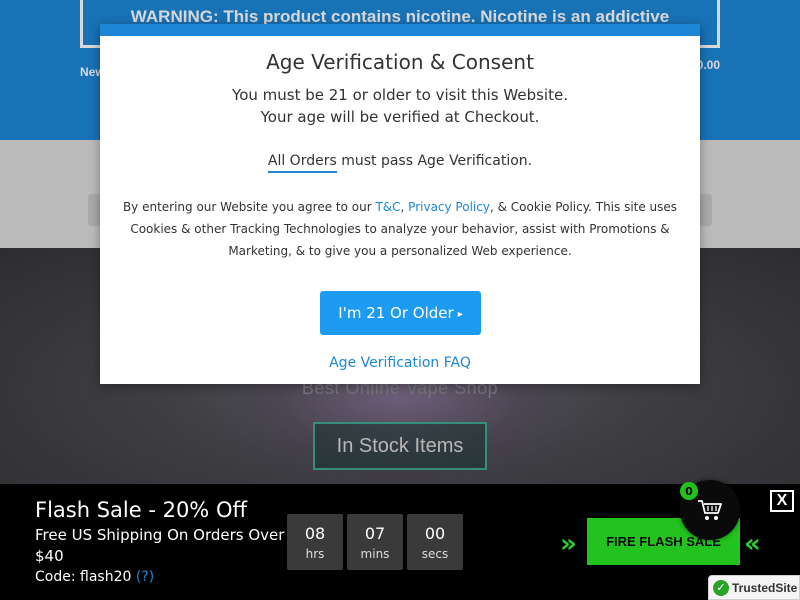 Image resolution: width=800 pixels, height=600 pixels. What do you see at coordinates (710, 510) in the screenshot?
I see `cart-icon` at bounding box center [710, 510].